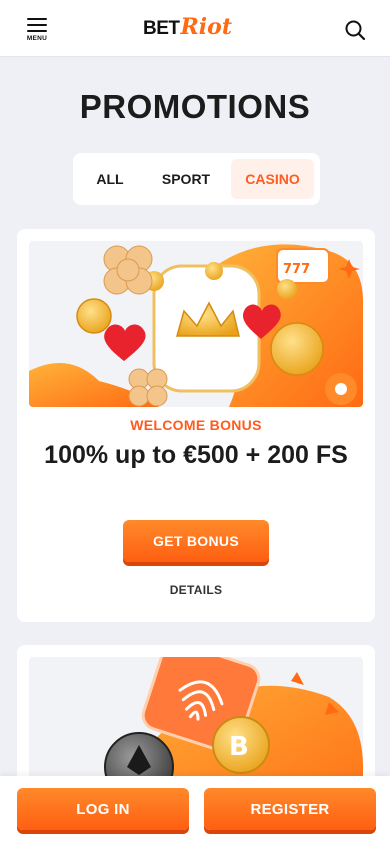  I want to click on top-header: MENU BET Riot, so click(195, 28).